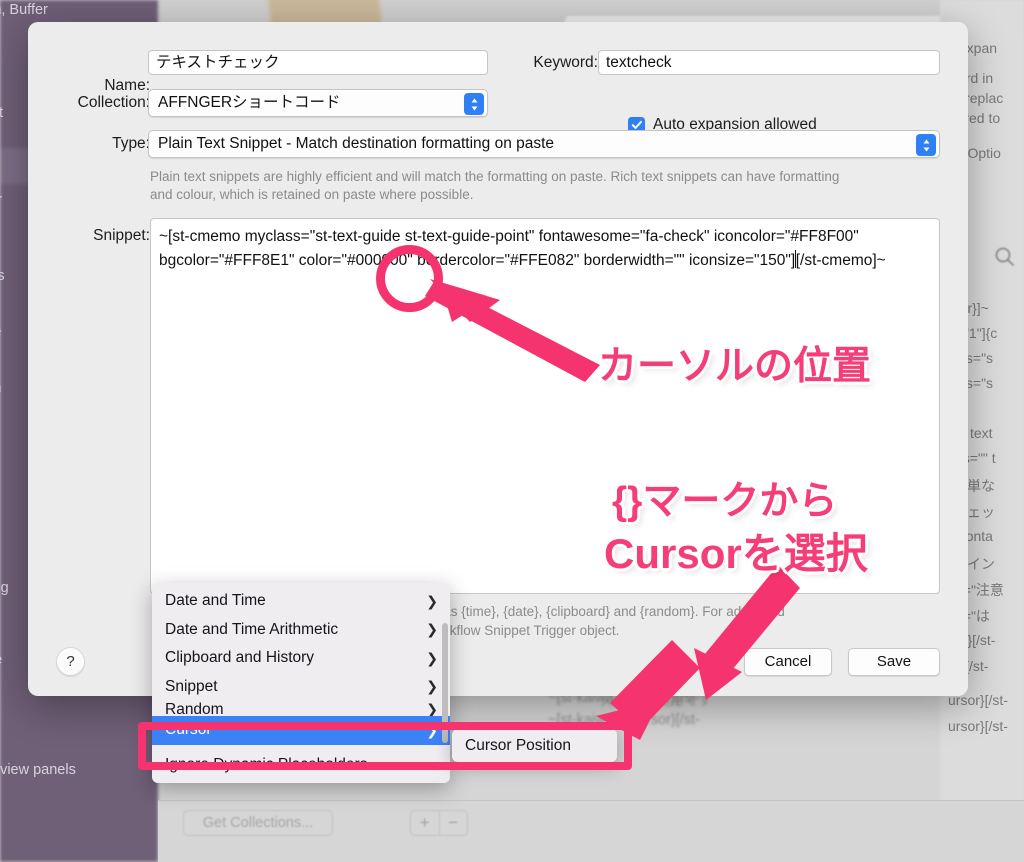 The image size is (1024, 862). I want to click on cursor-submenu: Cursor Position, so click(534, 745).